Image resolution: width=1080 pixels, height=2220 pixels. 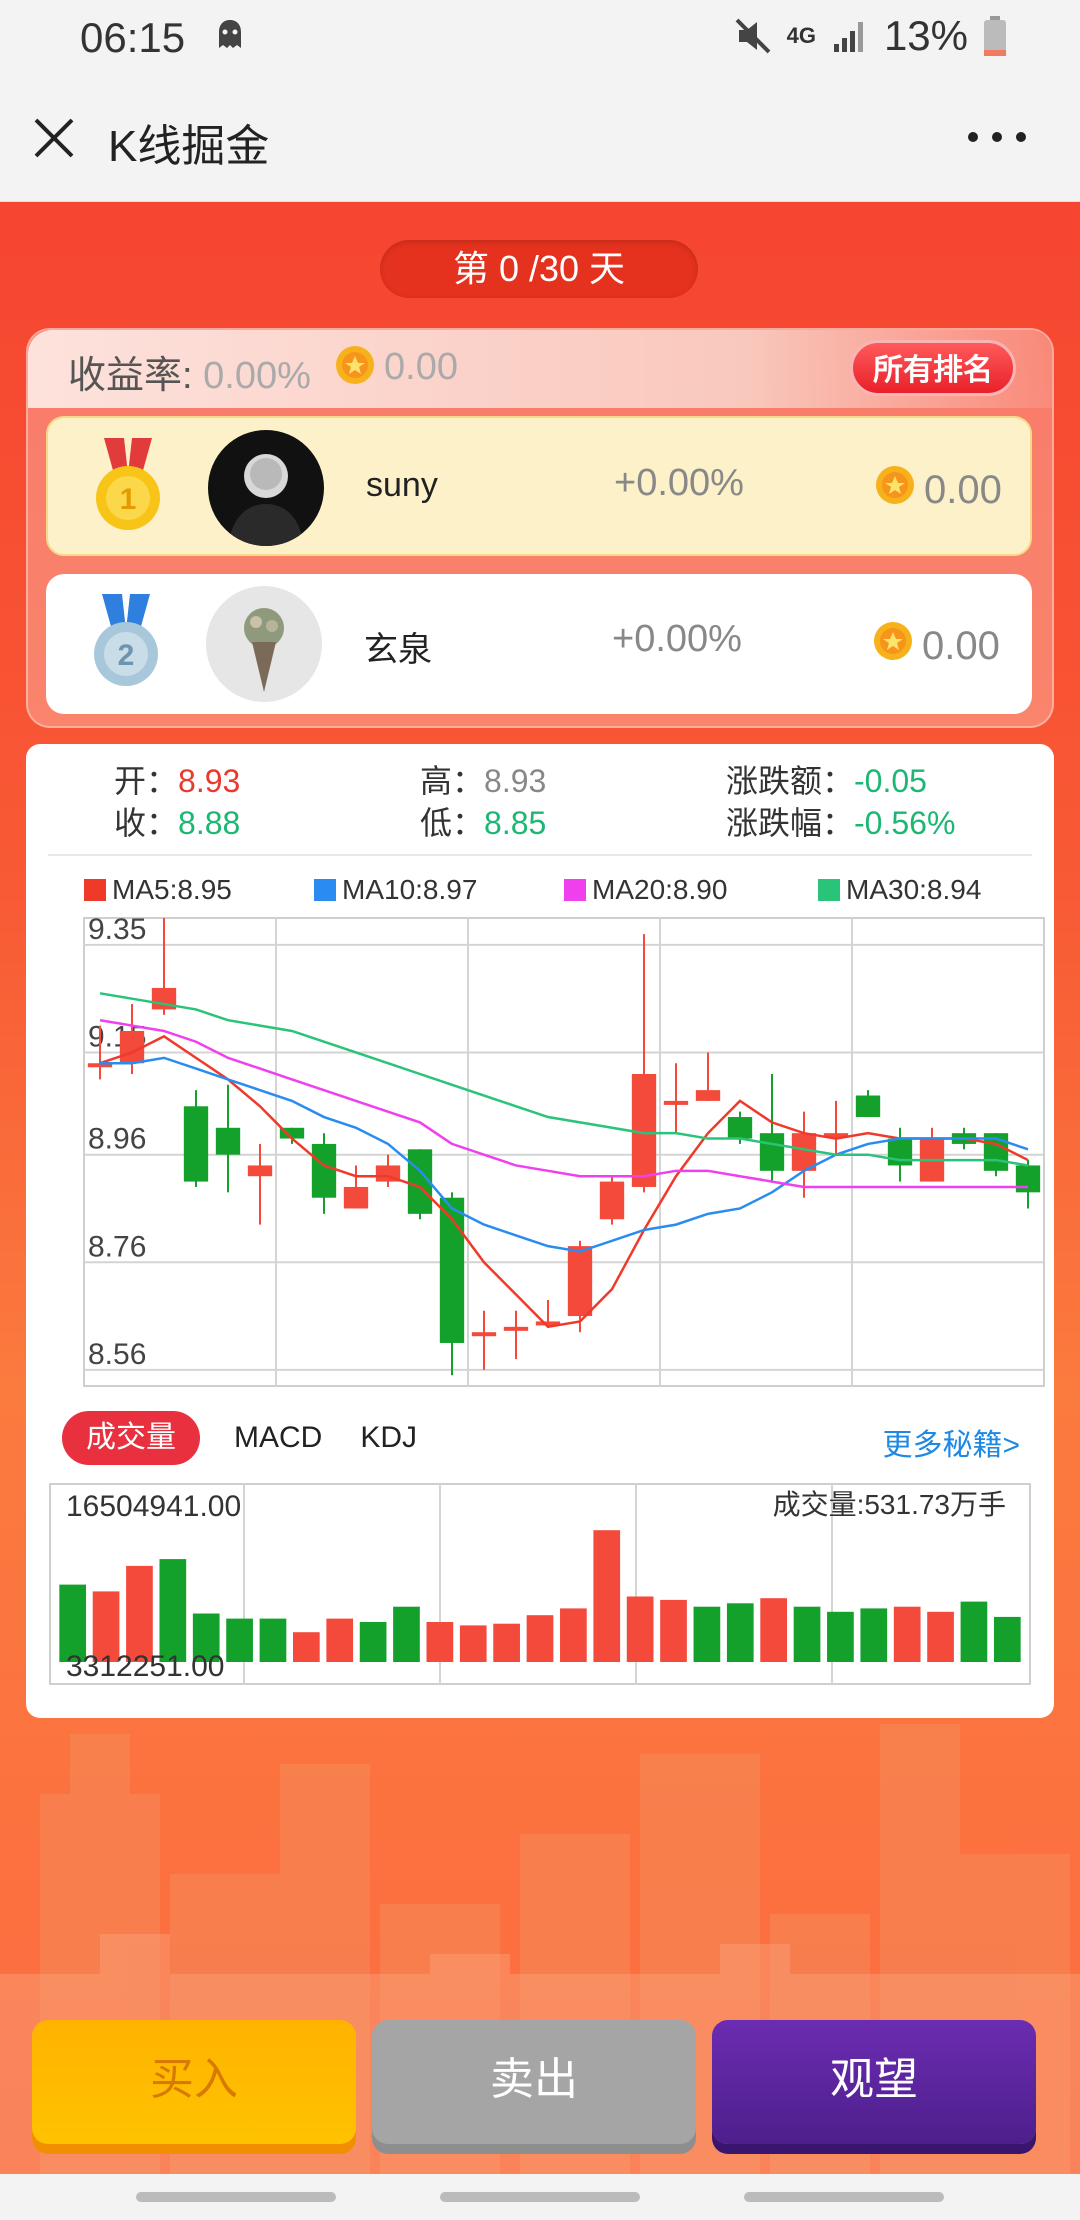 I want to click on coin-value: 0.00, so click(x=421, y=367).